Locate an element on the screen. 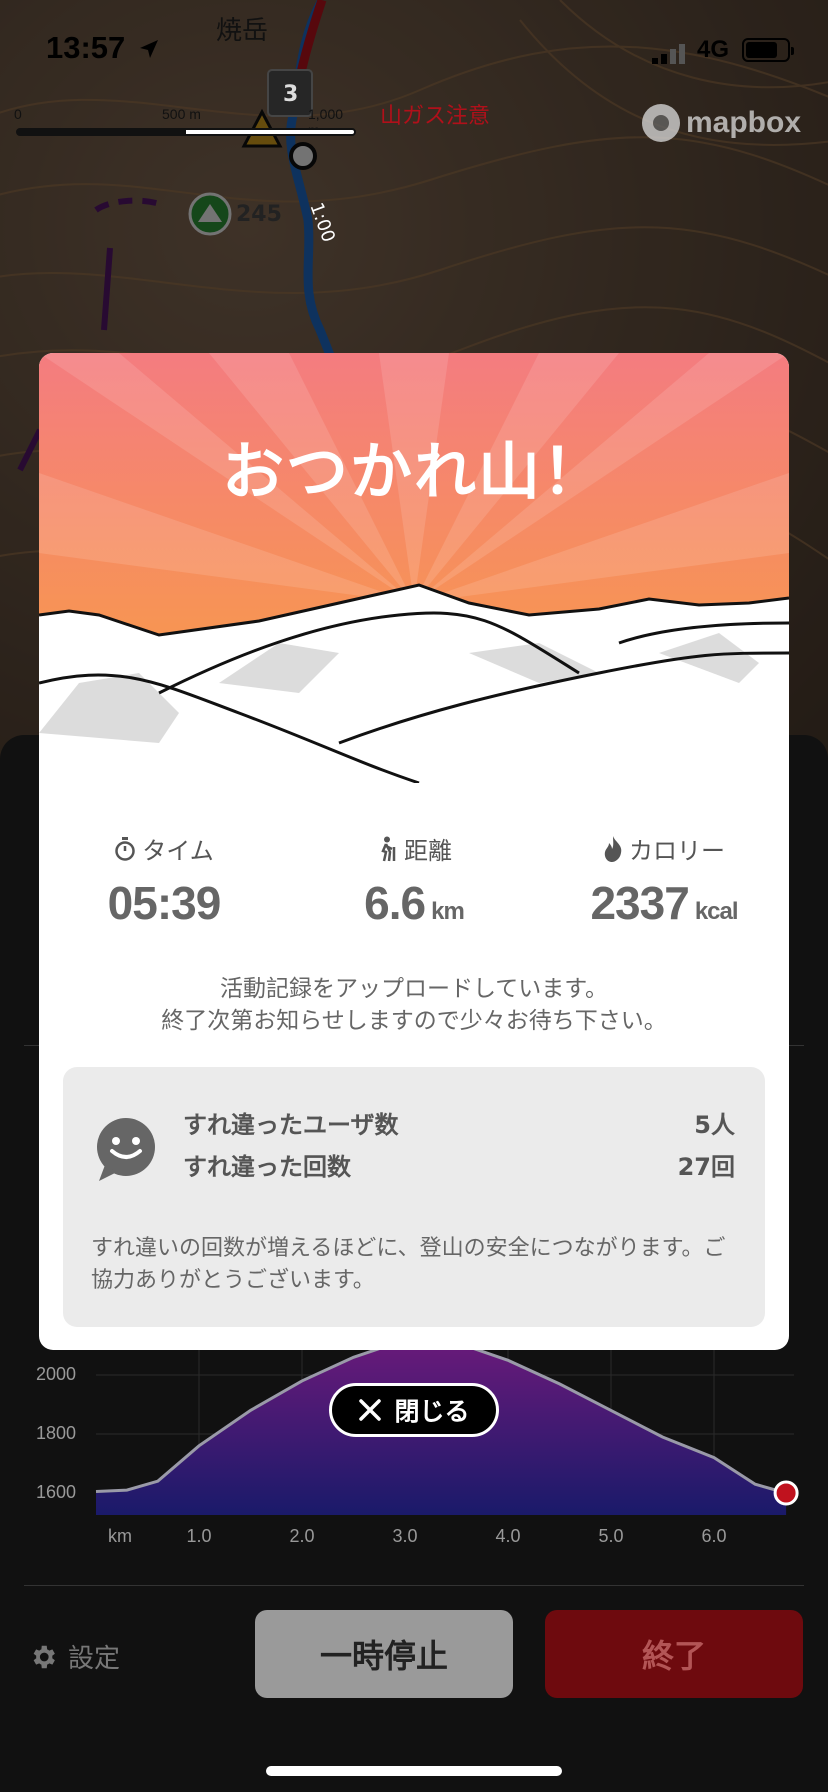 This screenshot has width=828, height=1792. stat-time-label: タイム is located at coordinates (178, 851).